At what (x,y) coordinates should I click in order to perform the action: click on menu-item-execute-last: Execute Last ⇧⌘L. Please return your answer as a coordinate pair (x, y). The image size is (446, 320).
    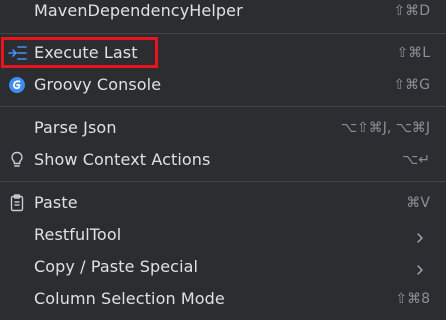
    Looking at the image, I should click on (223, 53).